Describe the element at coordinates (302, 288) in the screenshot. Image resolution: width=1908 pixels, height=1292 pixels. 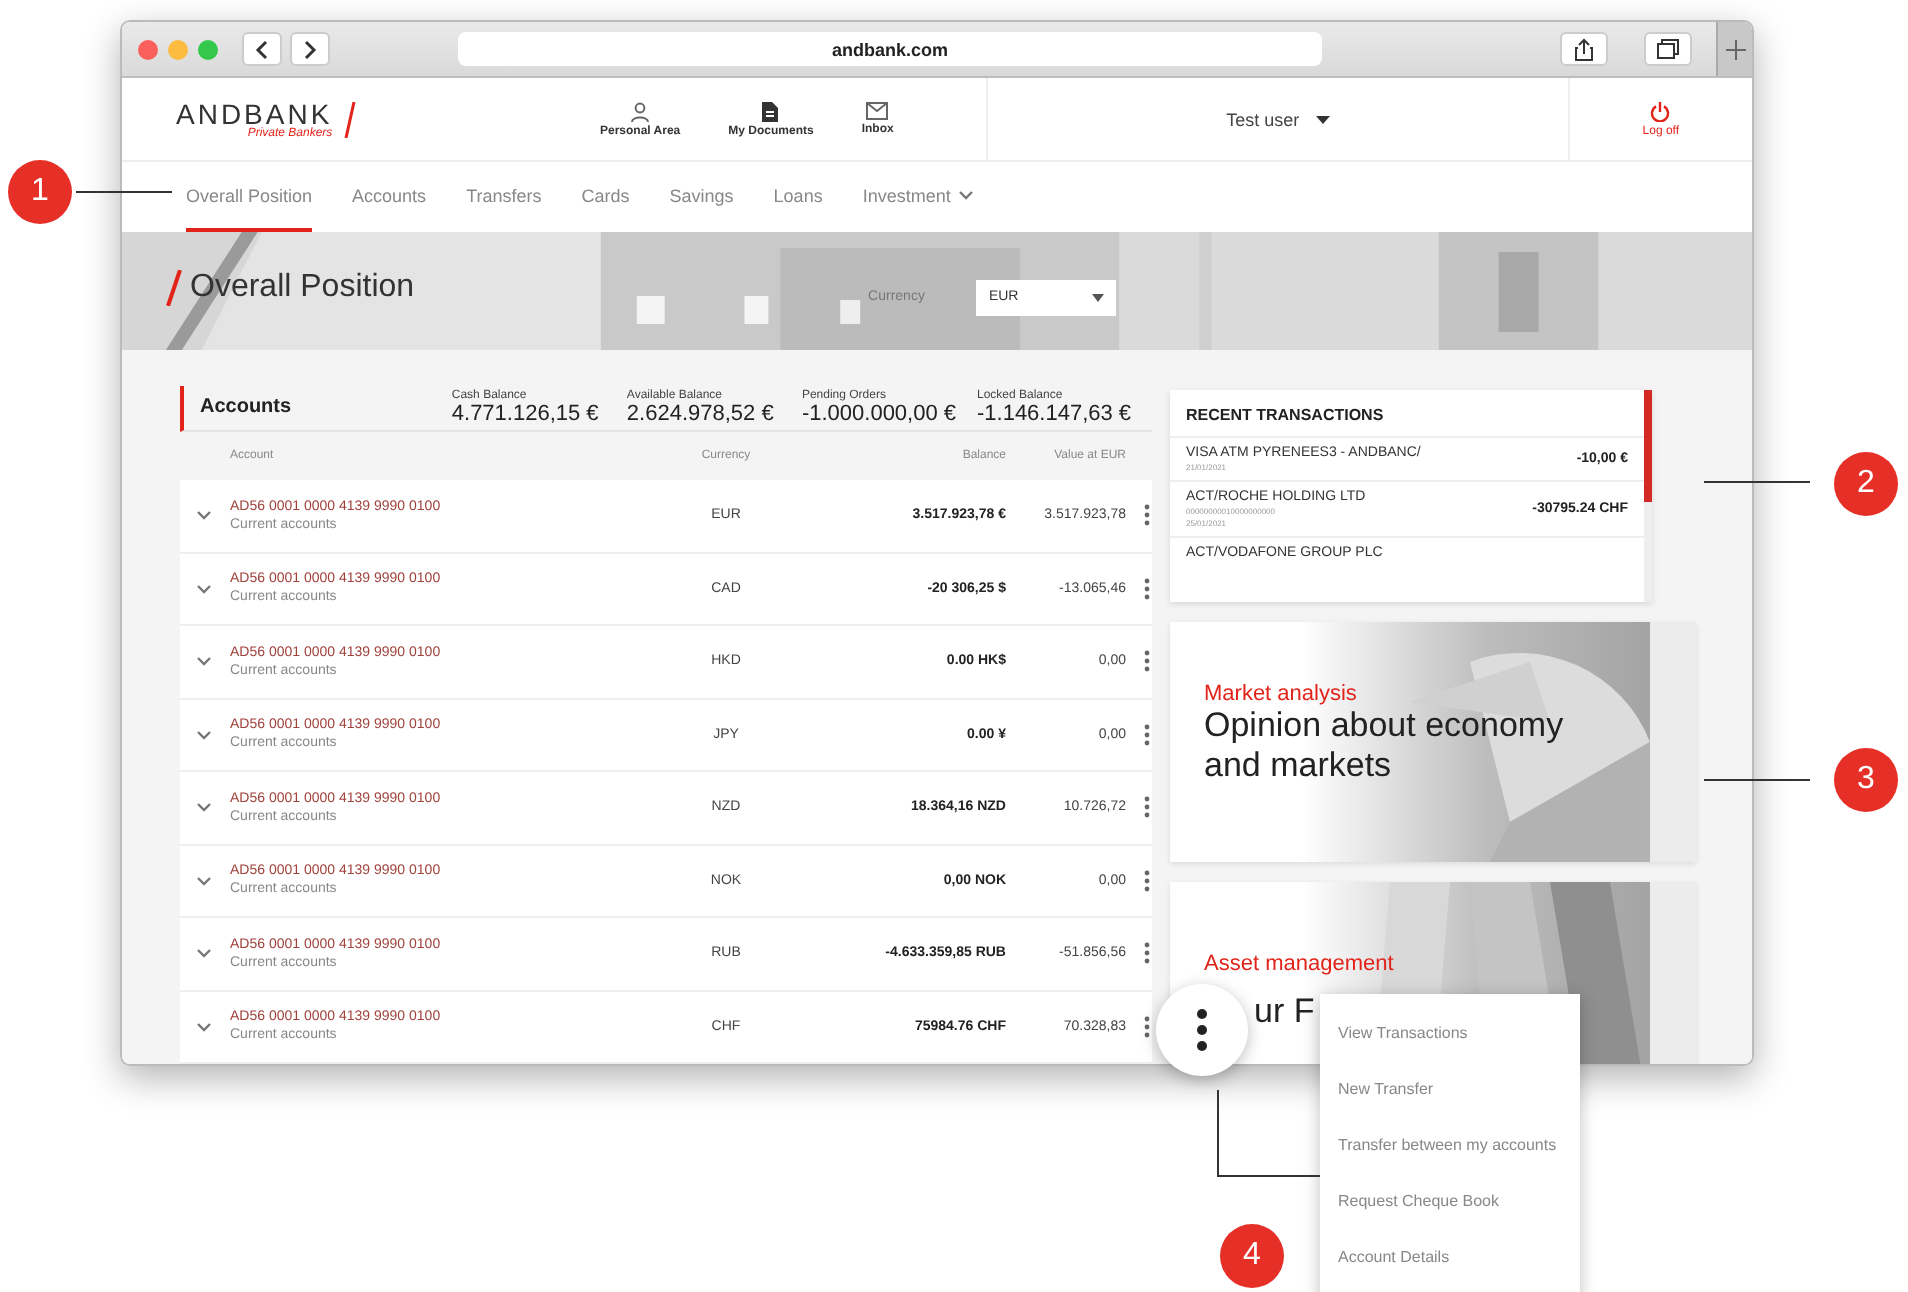
I see `page-title: Overall Position` at that location.